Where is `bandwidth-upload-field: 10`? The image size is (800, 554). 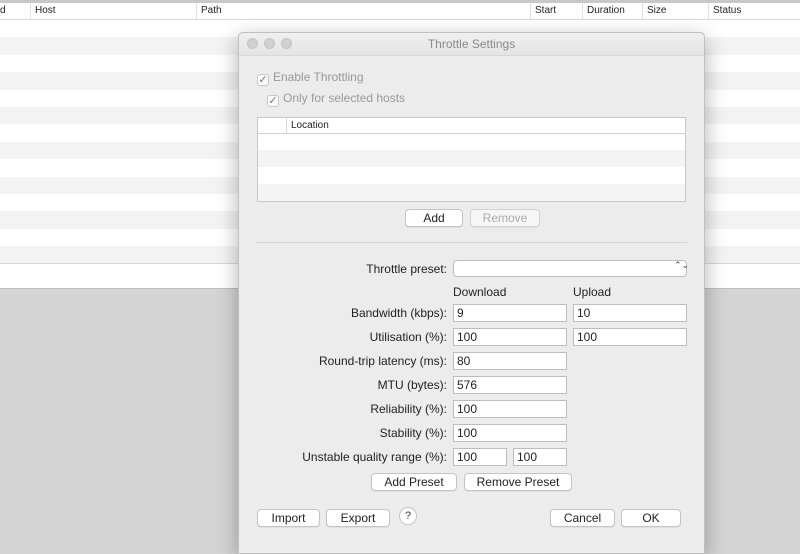 bandwidth-upload-field: 10 is located at coordinates (630, 313).